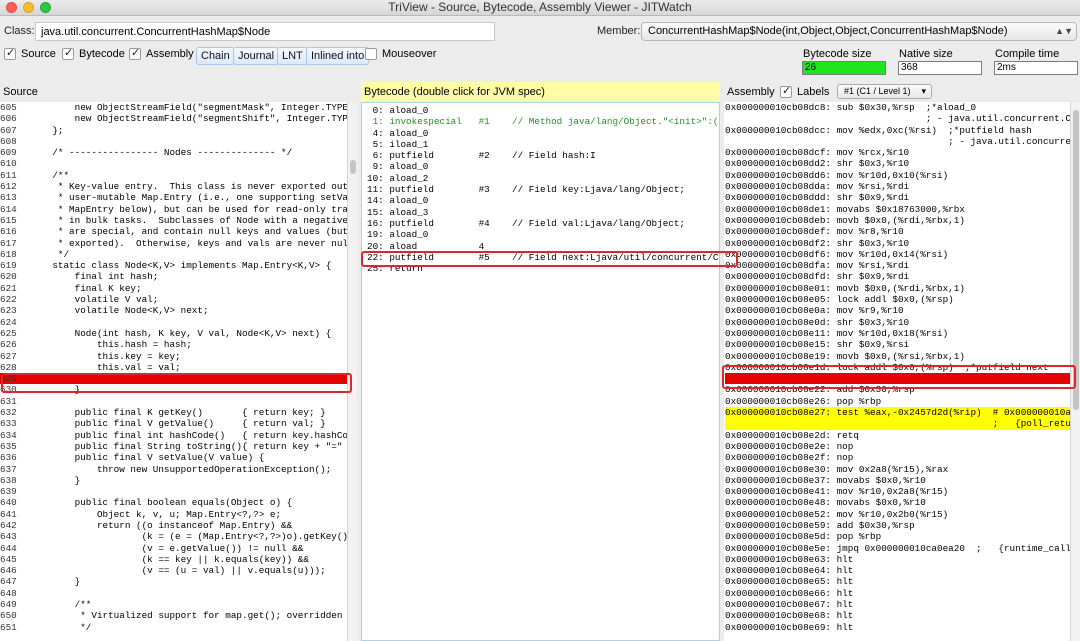 The image size is (1080, 641). Describe the element at coordinates (897, 446) in the screenshot. I see `assembly-line: 0x000000010cb08e2e: nop` at that location.